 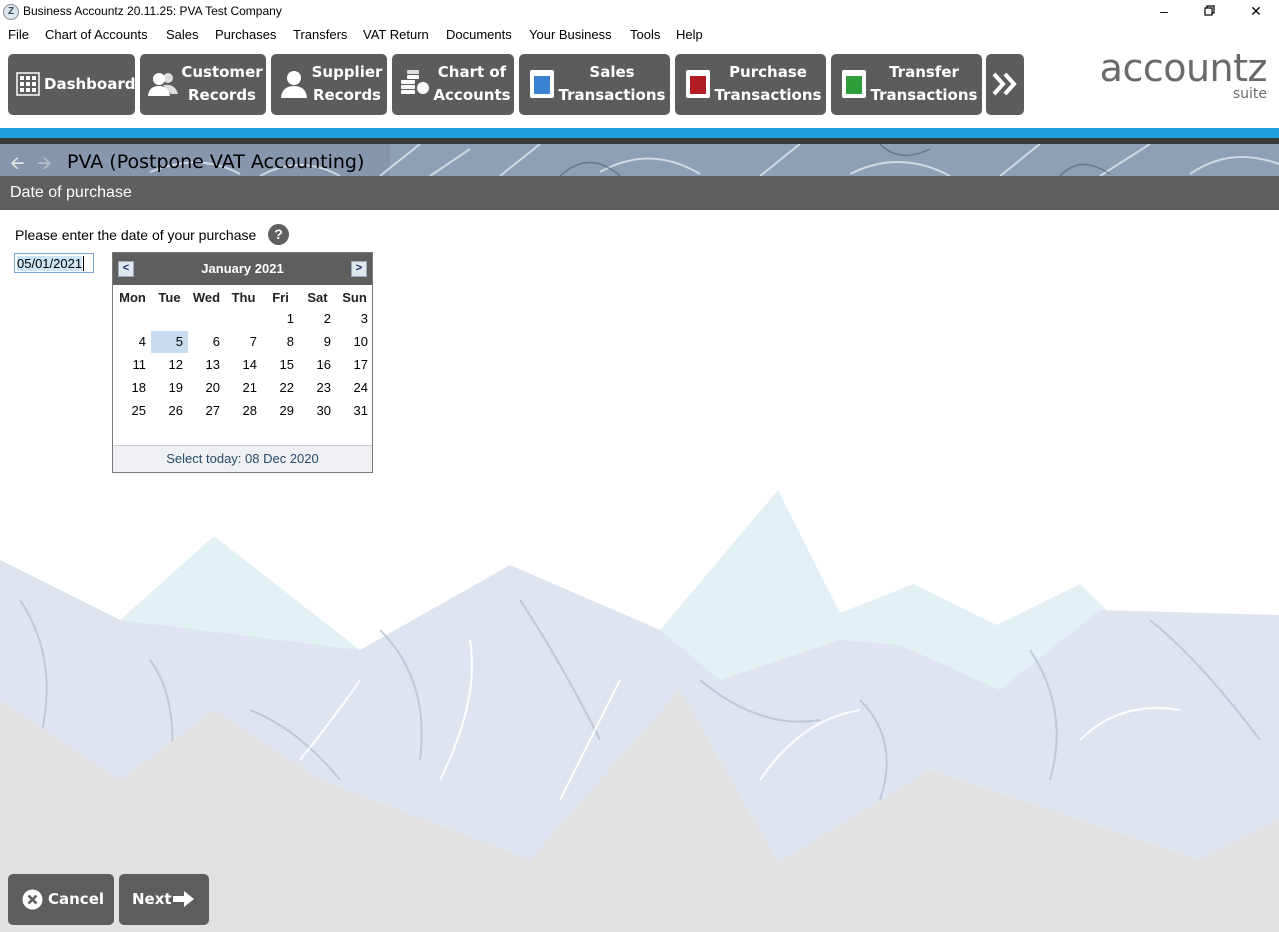 What do you see at coordinates (924, 72) in the screenshot?
I see `transfer-label-1: Transfer` at bounding box center [924, 72].